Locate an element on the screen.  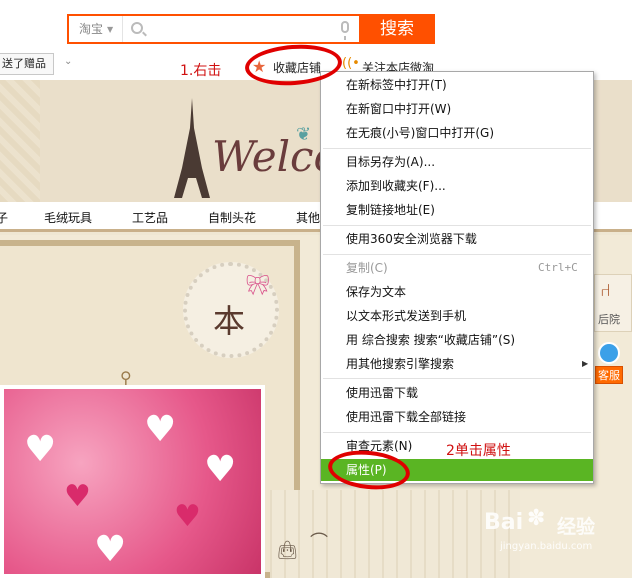
chevron-down-icon: ▼ is located at coordinates (110, 29).